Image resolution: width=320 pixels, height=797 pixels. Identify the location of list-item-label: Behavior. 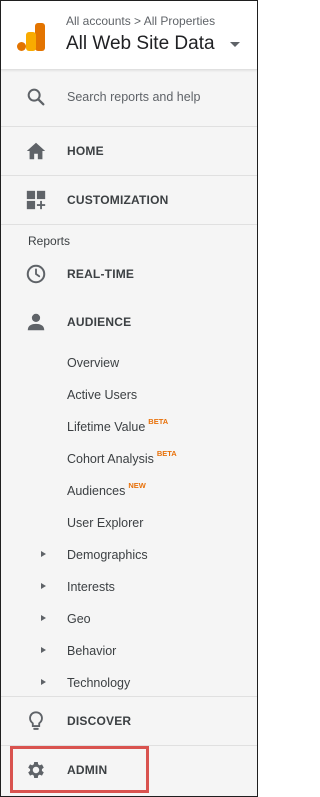
(92, 651).